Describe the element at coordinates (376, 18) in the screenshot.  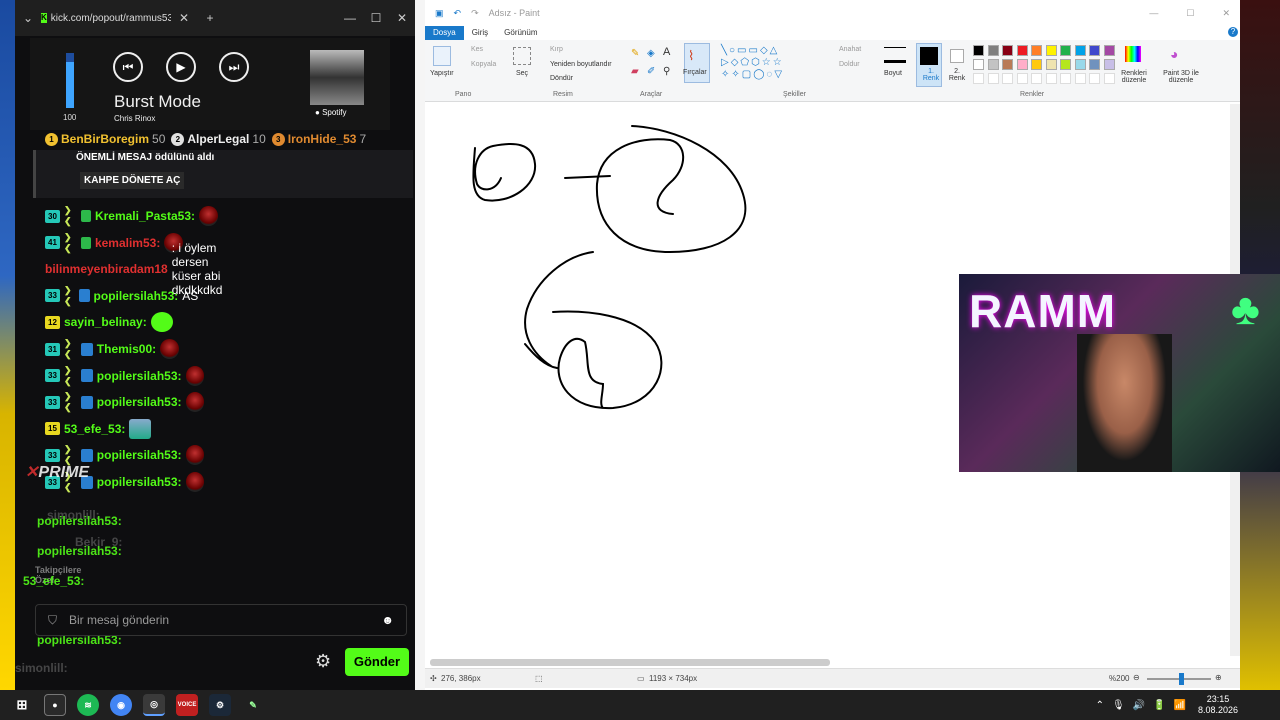
I see `maximize-icon: ☐` at that location.